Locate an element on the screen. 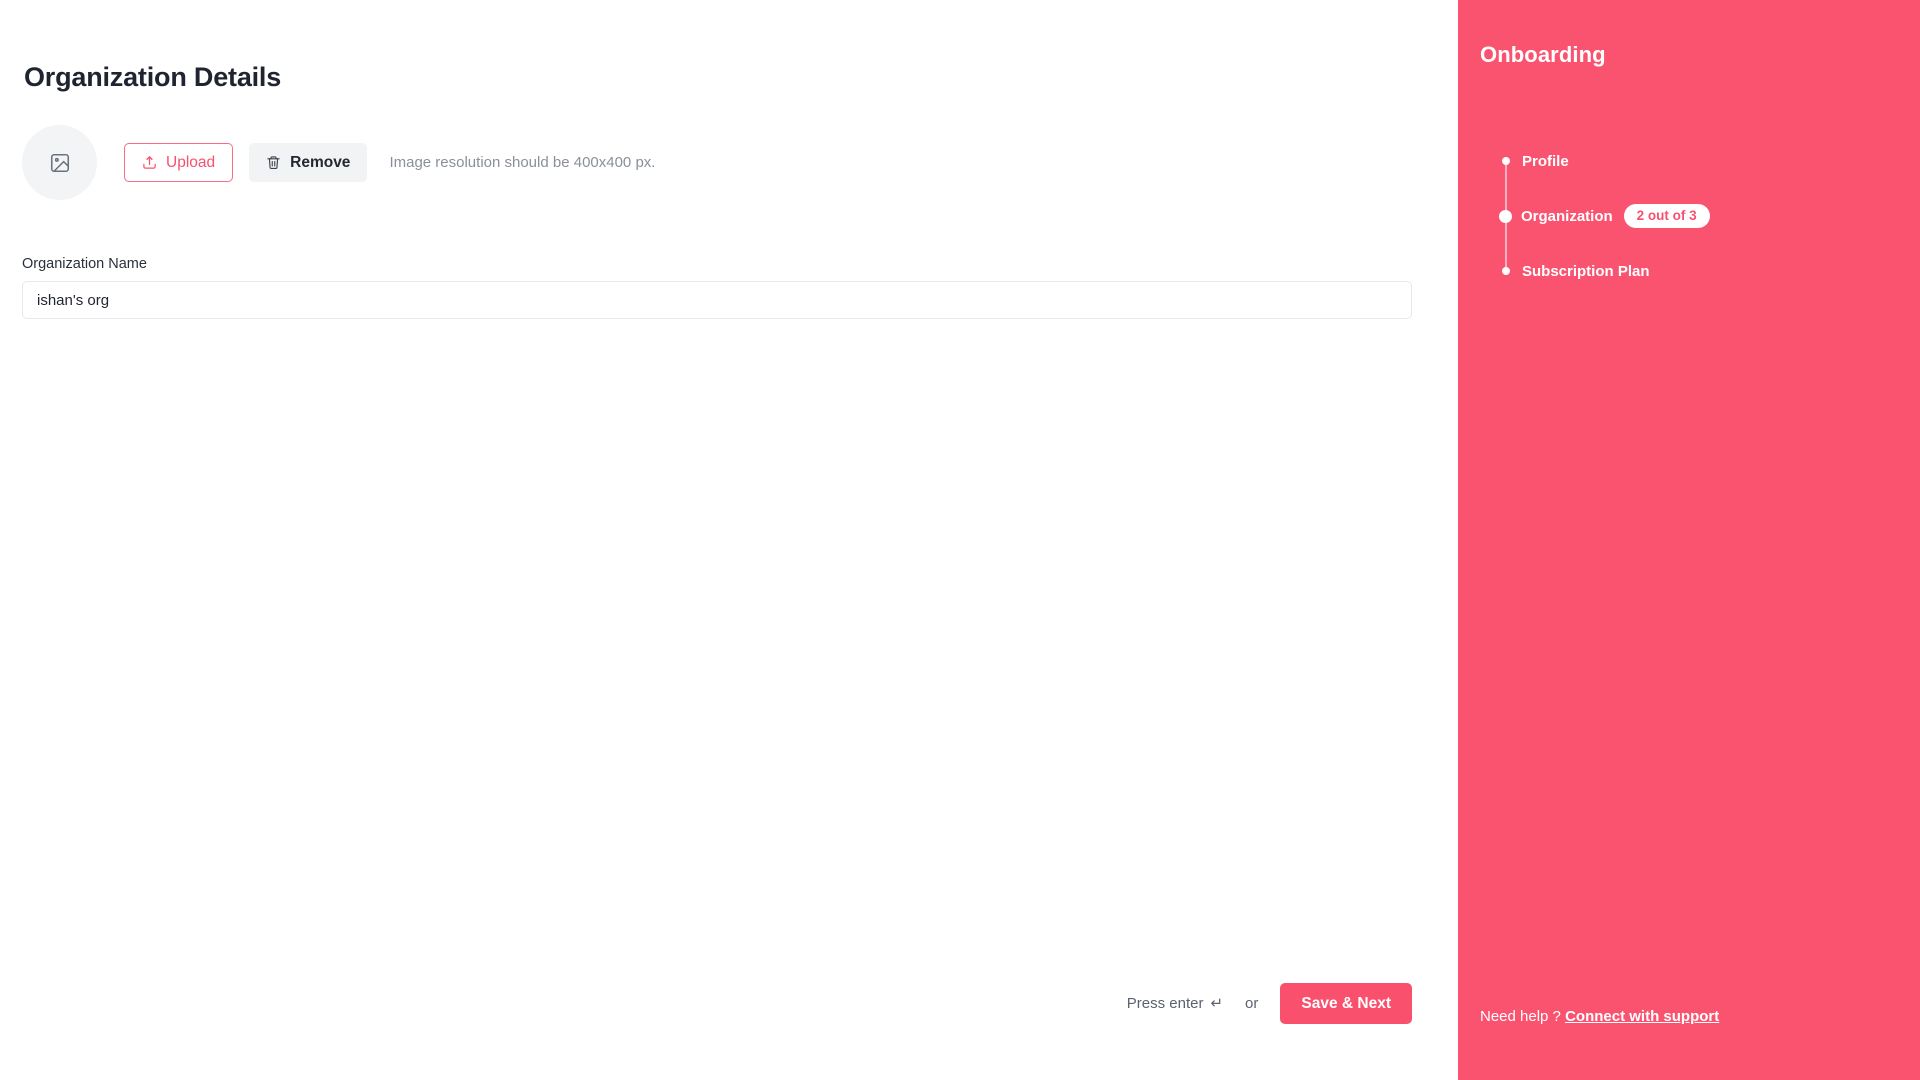 This screenshot has height=1080, width=1920. sidebar-help: Need help ? Connect with support is located at coordinates (1599, 1016).